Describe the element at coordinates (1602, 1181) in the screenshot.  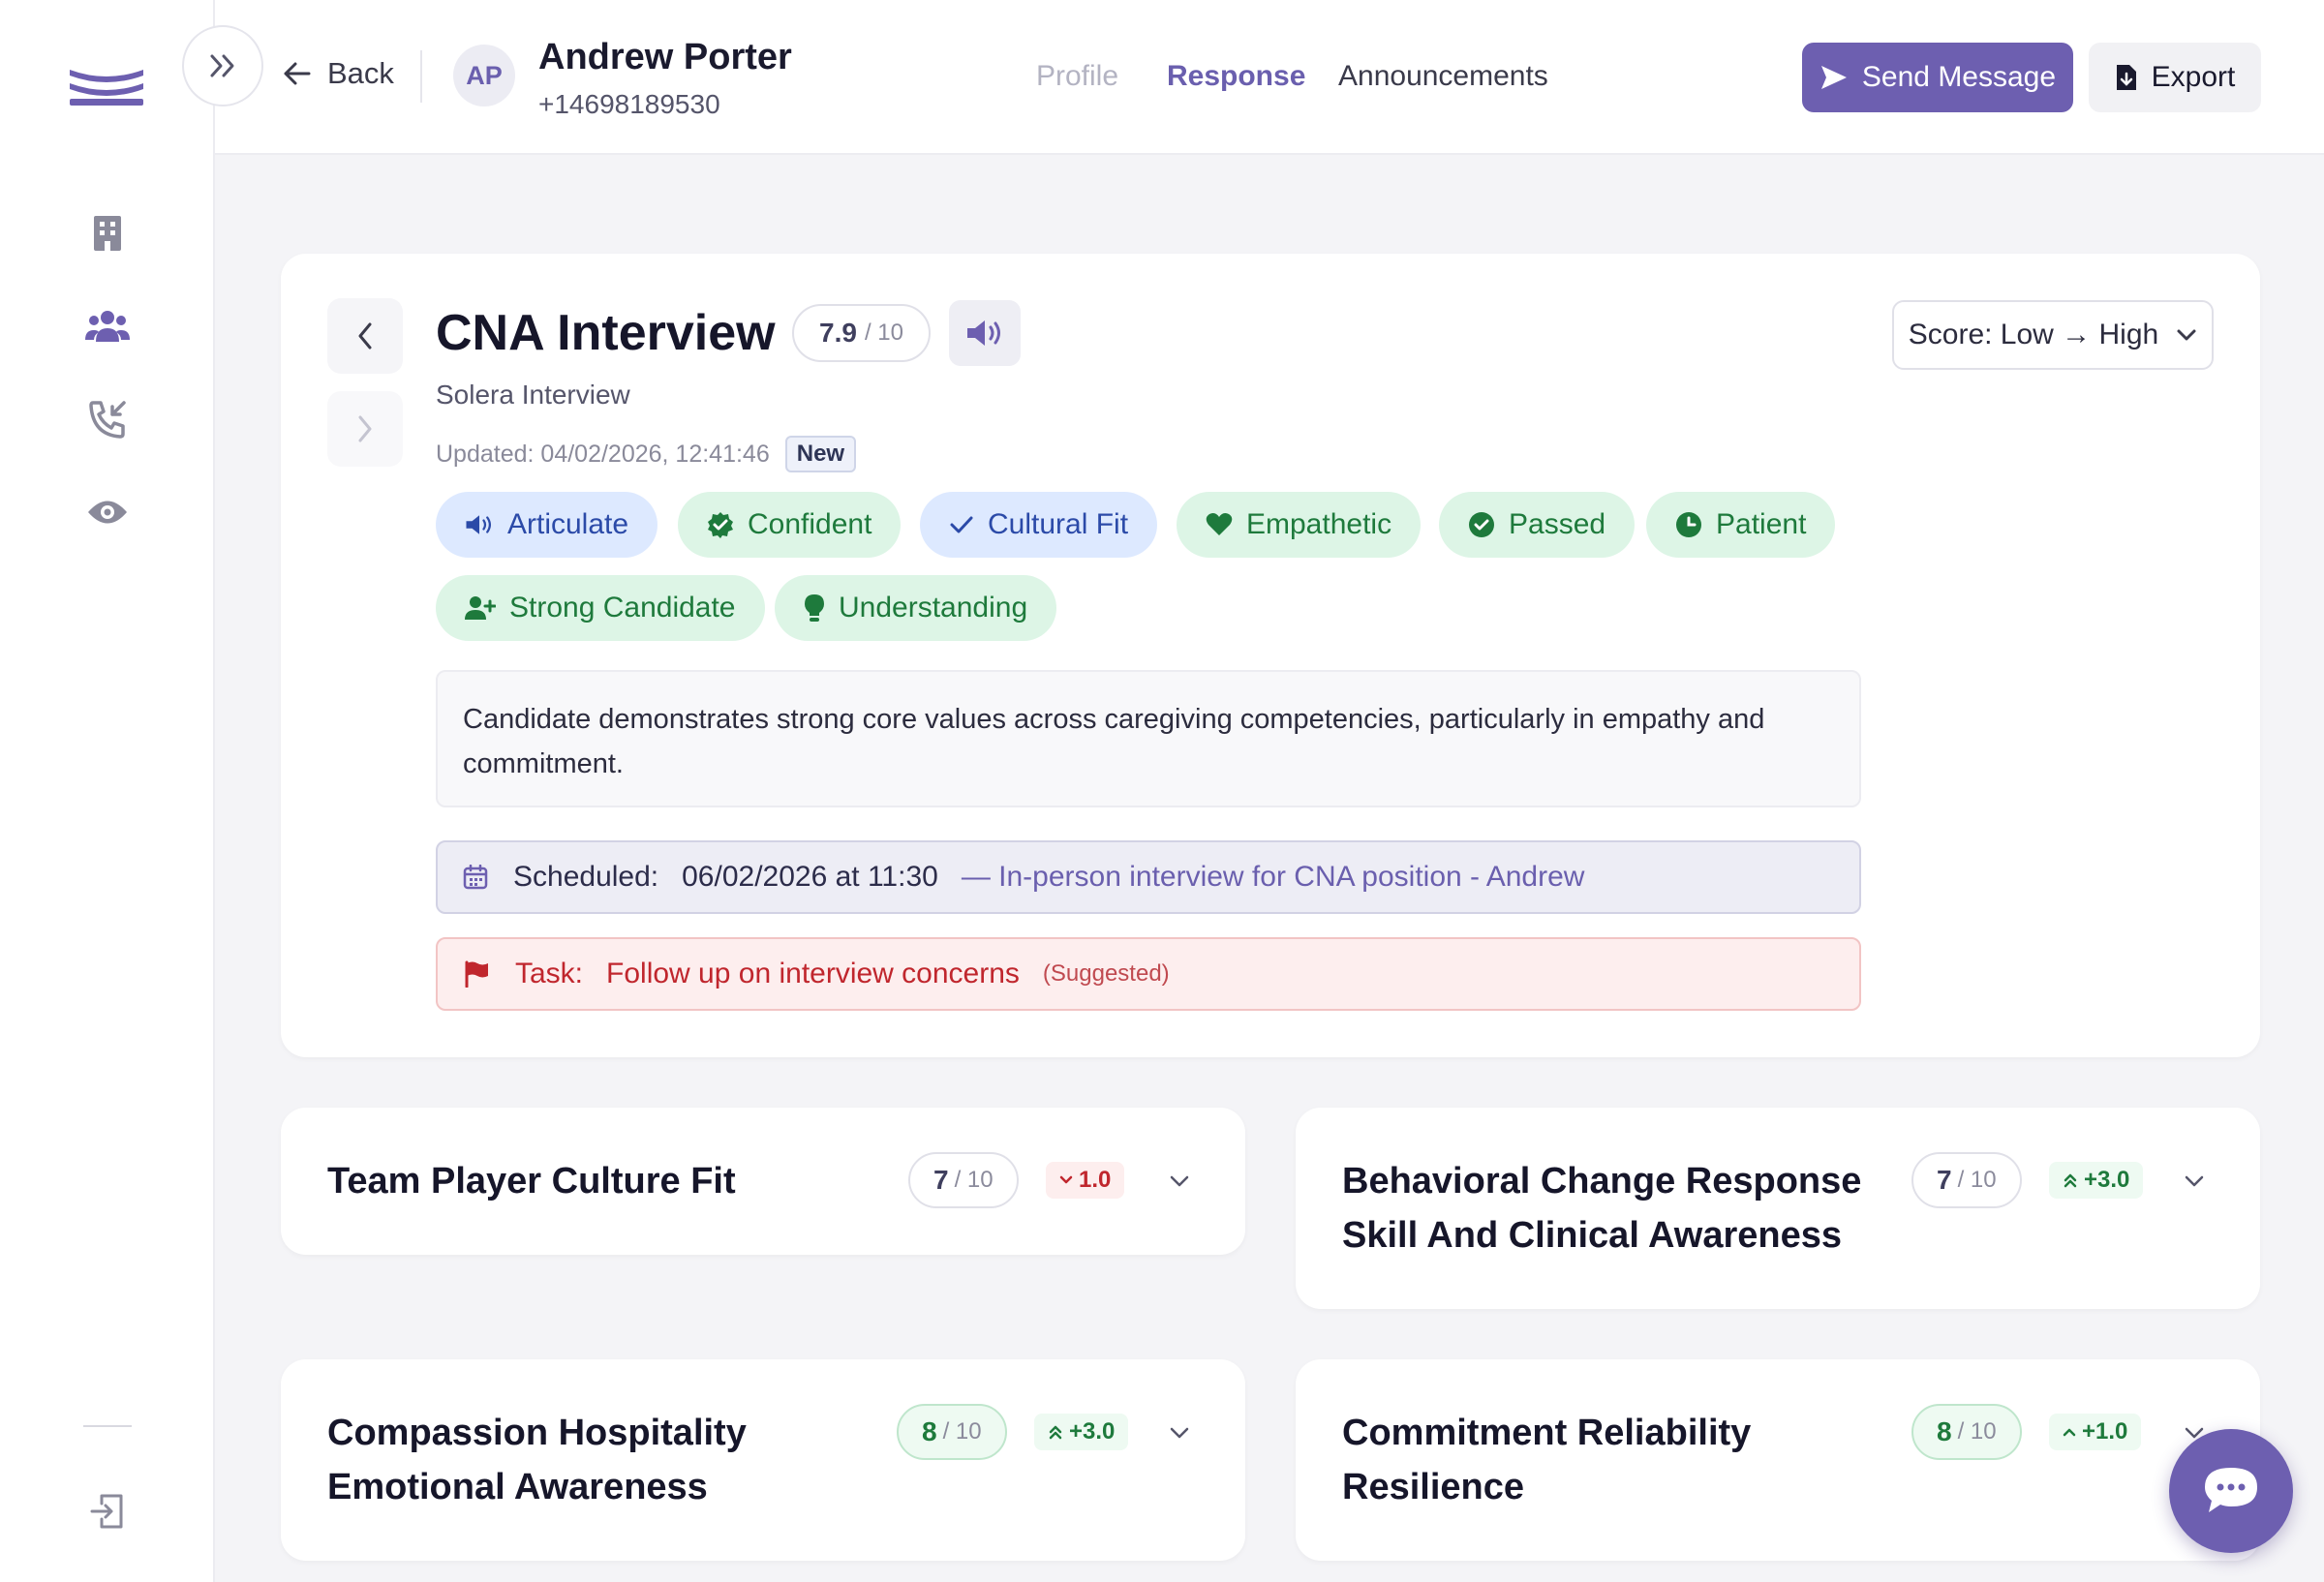
I see `section-title-line: Behavioral Change Response` at that location.